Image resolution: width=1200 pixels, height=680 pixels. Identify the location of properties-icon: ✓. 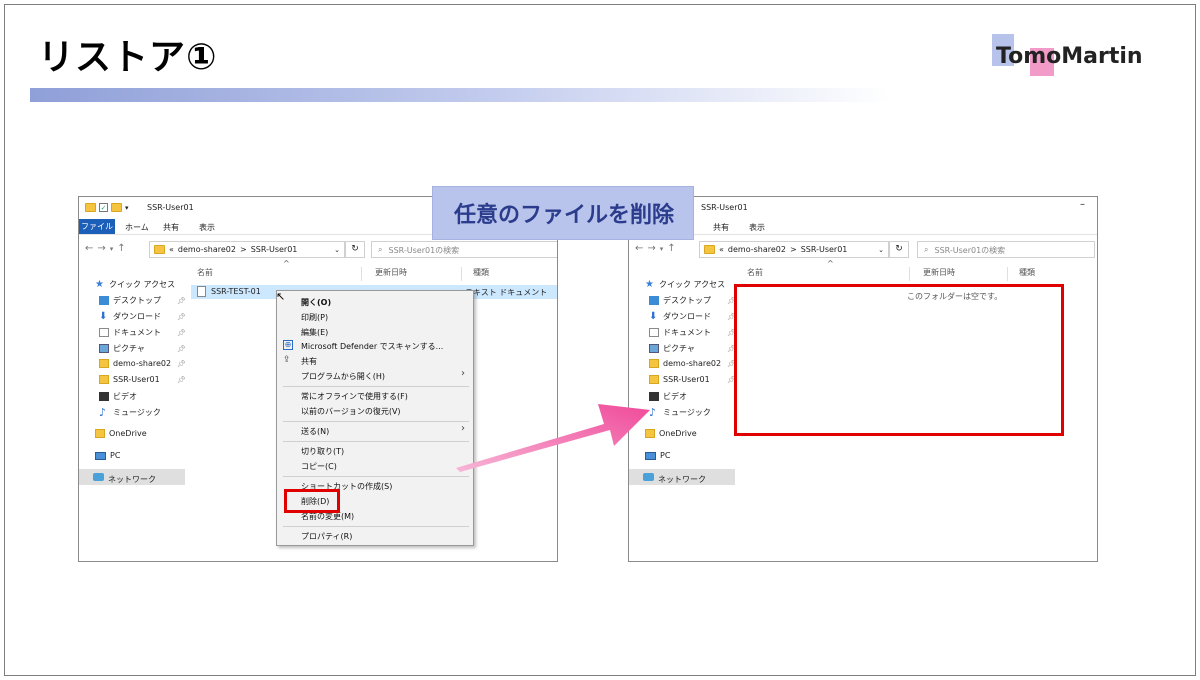
(103, 207).